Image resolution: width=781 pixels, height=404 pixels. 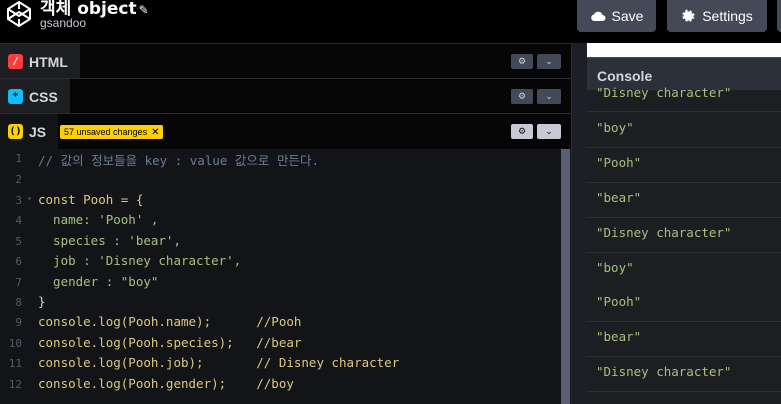 I want to click on editor-resize-handle, so click(x=579, y=223).